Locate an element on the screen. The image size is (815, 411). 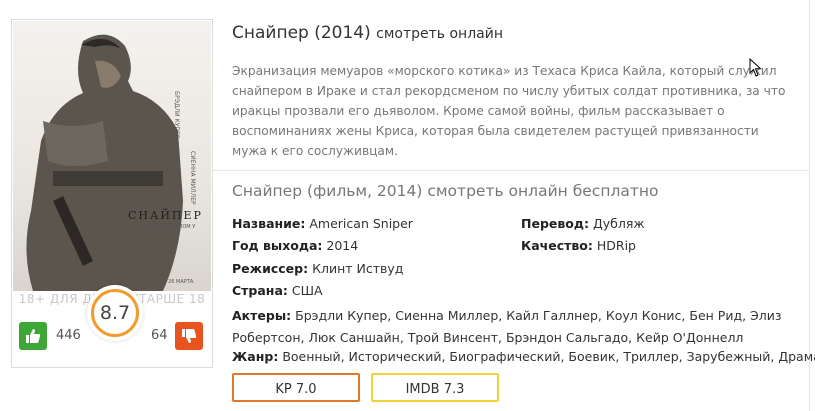
movie-title: Снайпер (2014) is located at coordinates (301, 33).